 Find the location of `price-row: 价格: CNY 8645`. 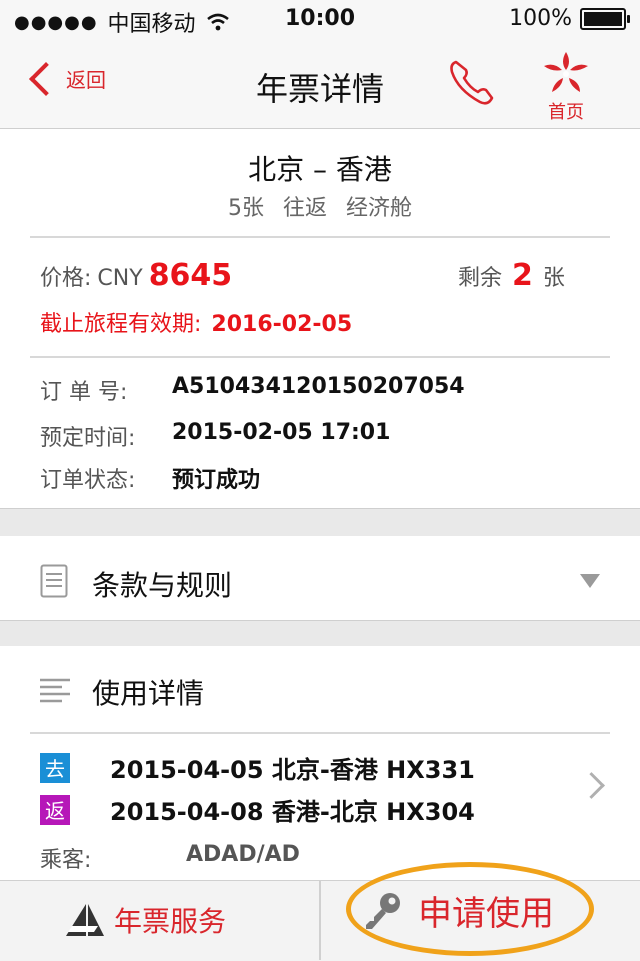

price-row: 价格: CNY 8645 is located at coordinates (136, 275).